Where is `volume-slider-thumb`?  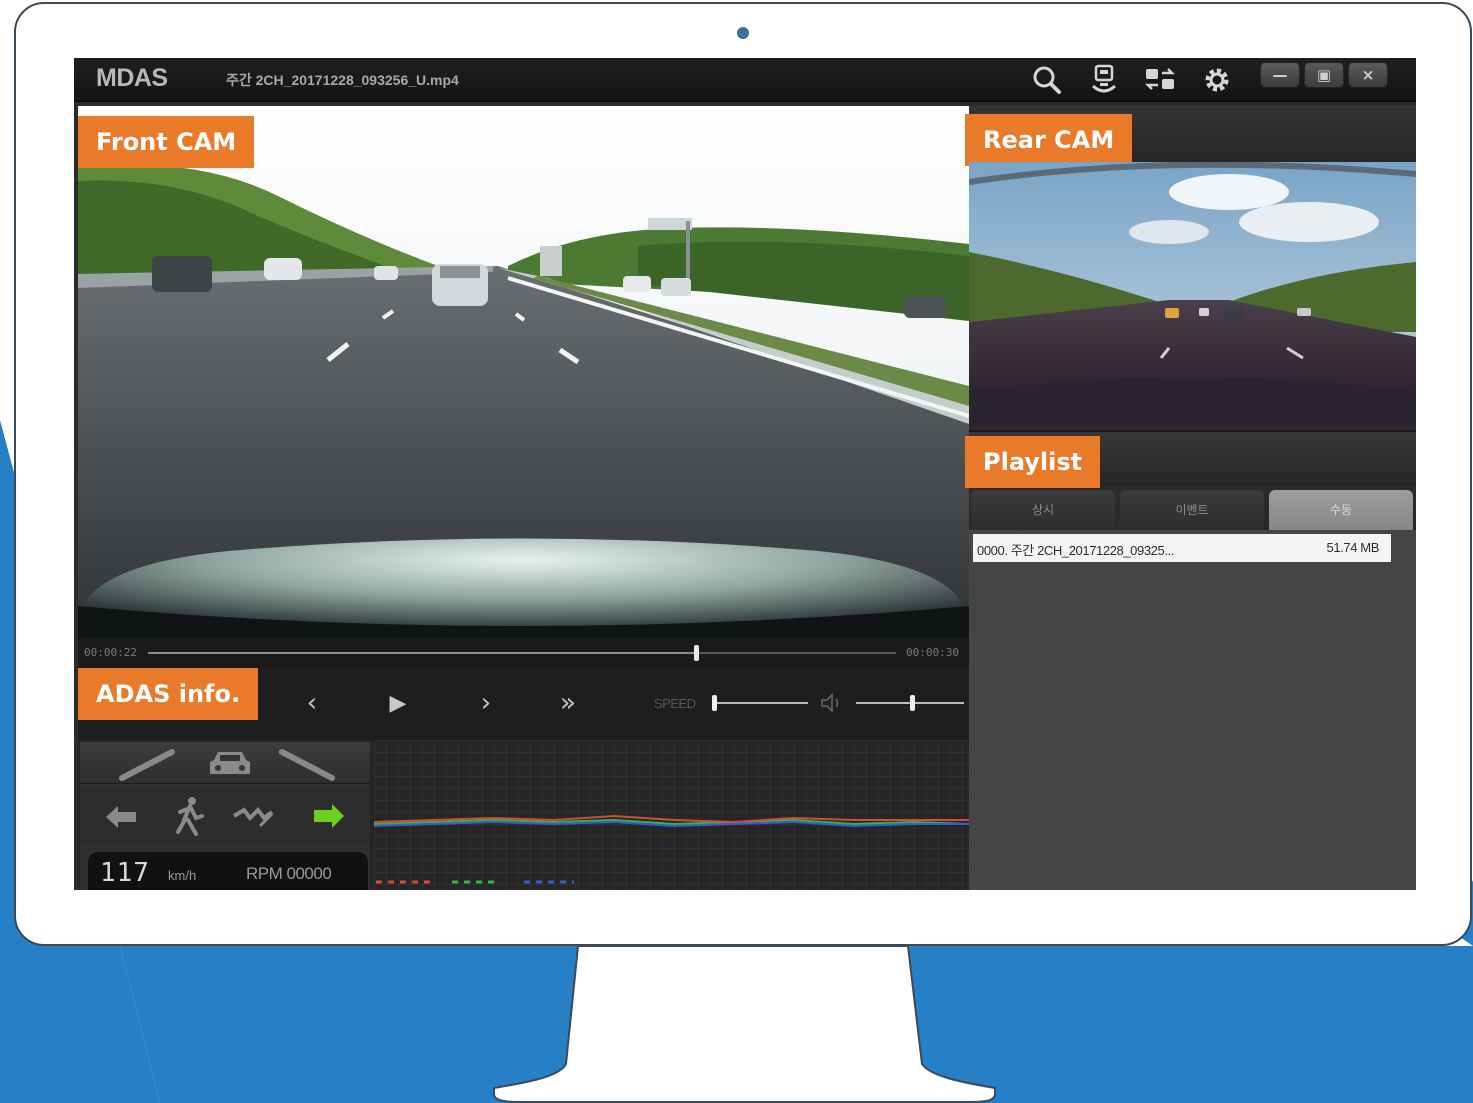 volume-slider-thumb is located at coordinates (912, 703).